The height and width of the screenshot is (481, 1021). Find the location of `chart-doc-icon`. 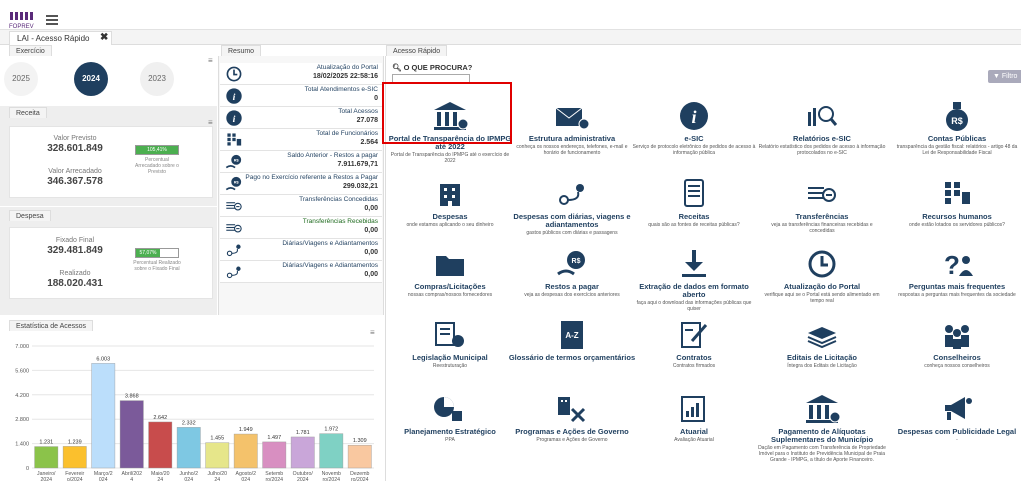

chart-doc-icon is located at coordinates (693, 409).